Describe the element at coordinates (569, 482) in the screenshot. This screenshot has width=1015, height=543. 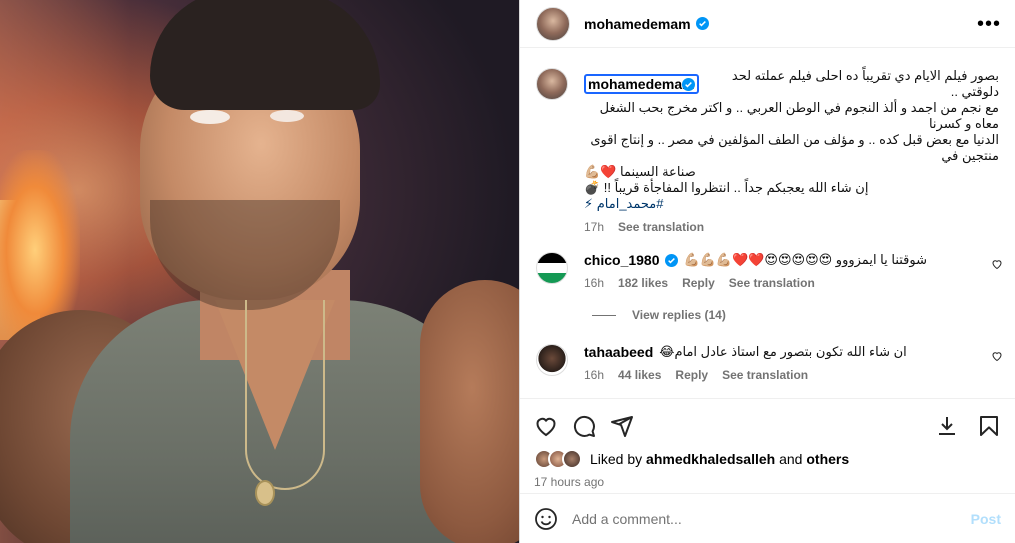
I see `post-time: 17 hours ago` at that location.